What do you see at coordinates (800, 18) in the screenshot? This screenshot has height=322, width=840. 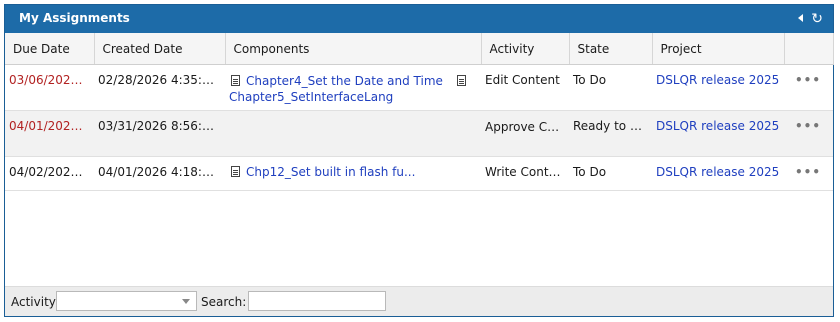 I see `collapse-left-icon` at bounding box center [800, 18].